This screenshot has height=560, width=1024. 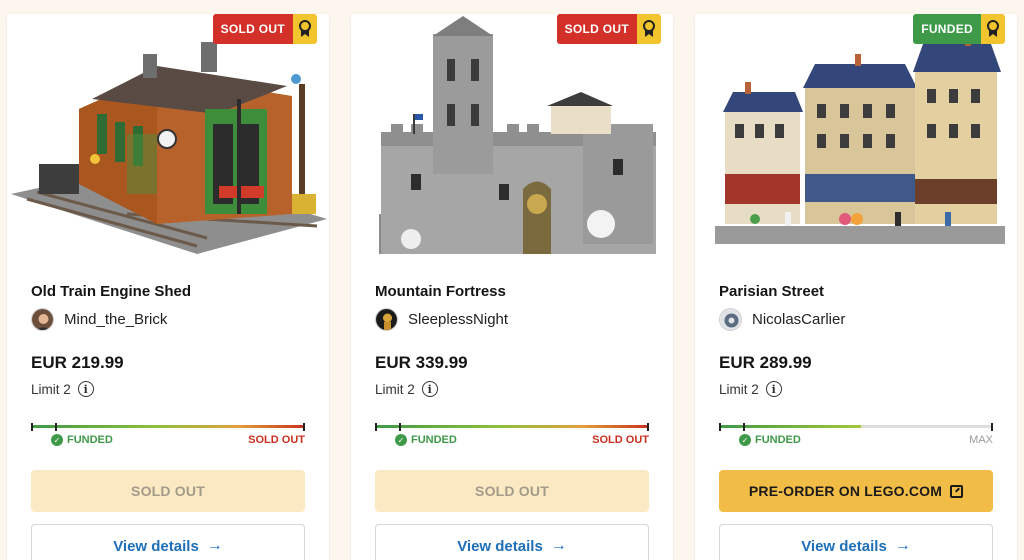 I want to click on price: EUR 339.99, so click(x=421, y=362).